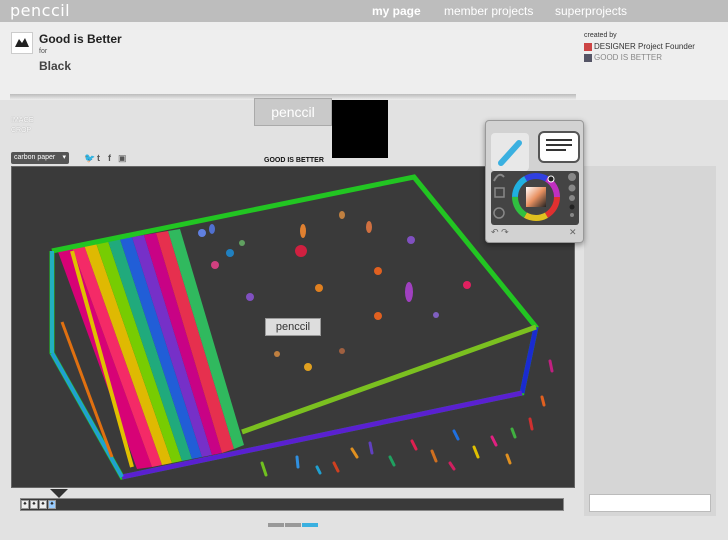 Image resolution: width=728 pixels, height=540 pixels. What do you see at coordinates (98, 158) in the screenshot?
I see `tumblr-icon: t` at bounding box center [98, 158].